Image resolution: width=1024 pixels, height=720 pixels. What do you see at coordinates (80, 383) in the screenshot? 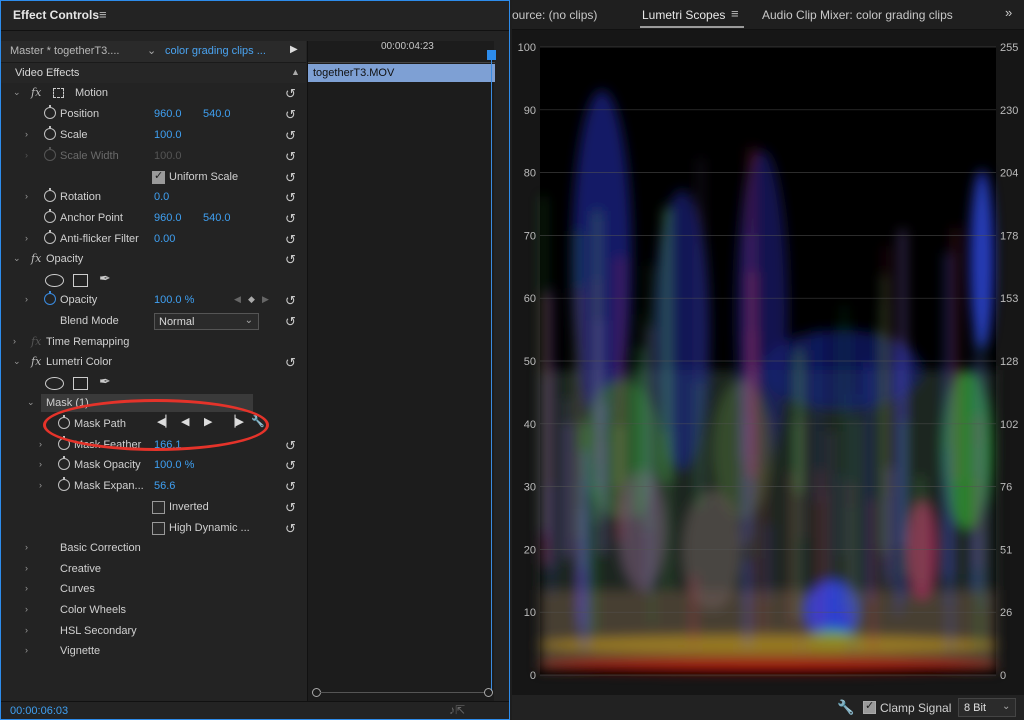
I see `rectangle-mask-icon` at bounding box center [80, 383].